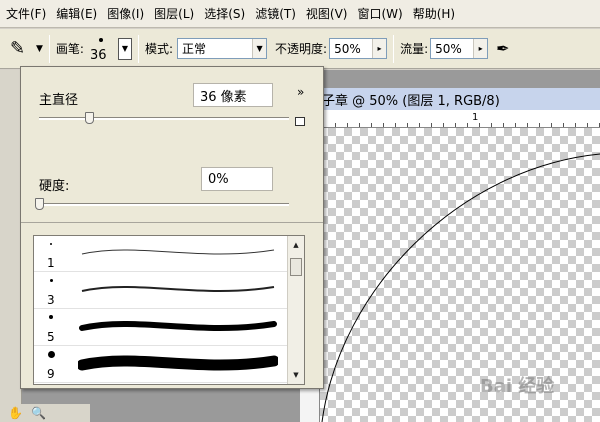 The width and height of the screenshot is (600, 422). What do you see at coordinates (59, 100) in the screenshot?
I see `diameter-label: 主直径` at bounding box center [59, 100].